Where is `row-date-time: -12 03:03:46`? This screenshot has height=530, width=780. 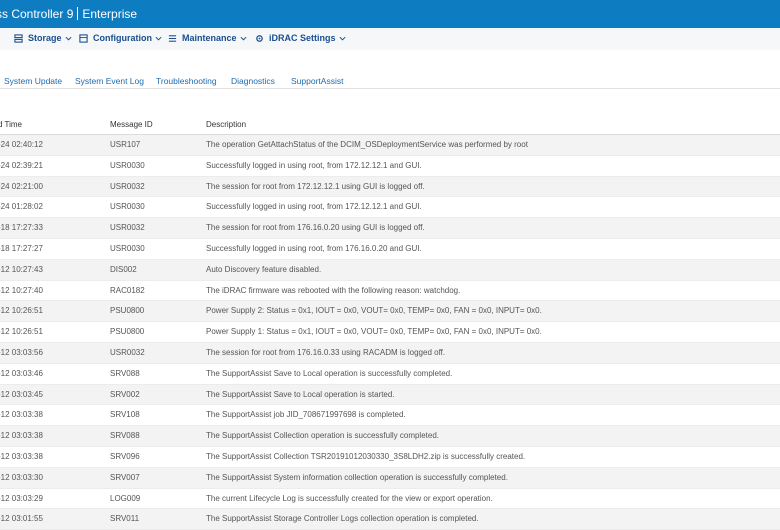
row-date-time: -12 03:03:46 is located at coordinates (21, 373).